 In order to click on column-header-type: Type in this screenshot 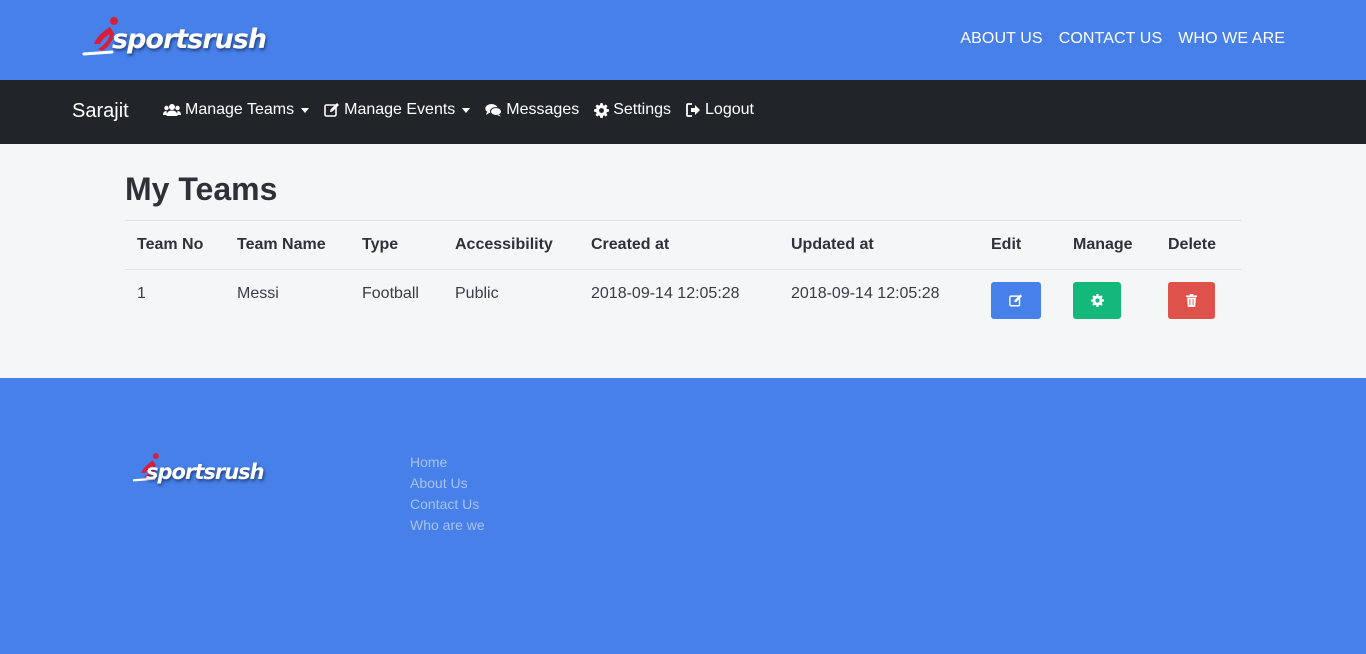, I will do `click(396, 245)`.